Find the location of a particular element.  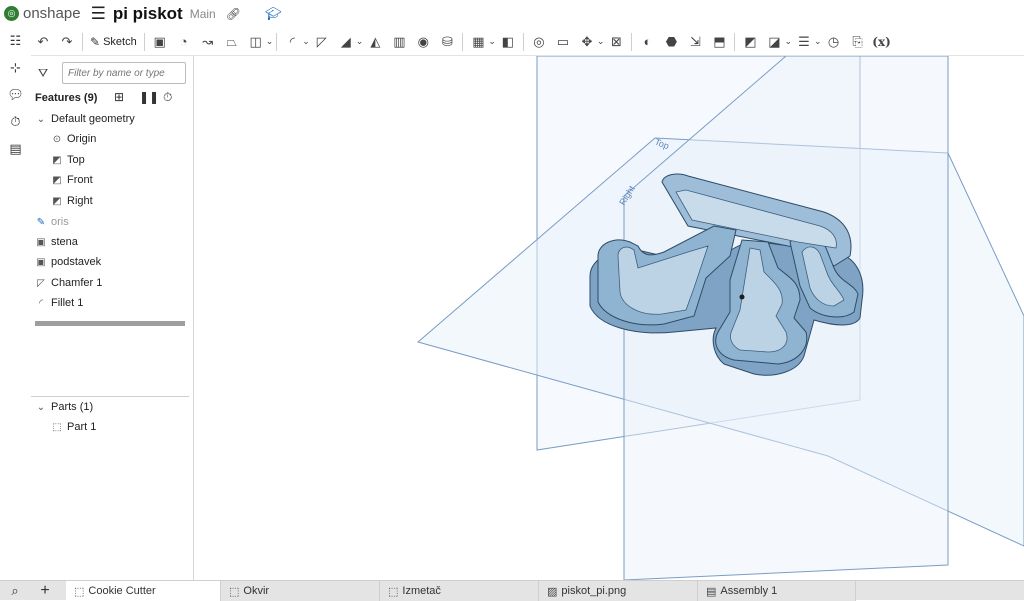

view-tabs-icon: ⌕ is located at coordinates (15, 591).